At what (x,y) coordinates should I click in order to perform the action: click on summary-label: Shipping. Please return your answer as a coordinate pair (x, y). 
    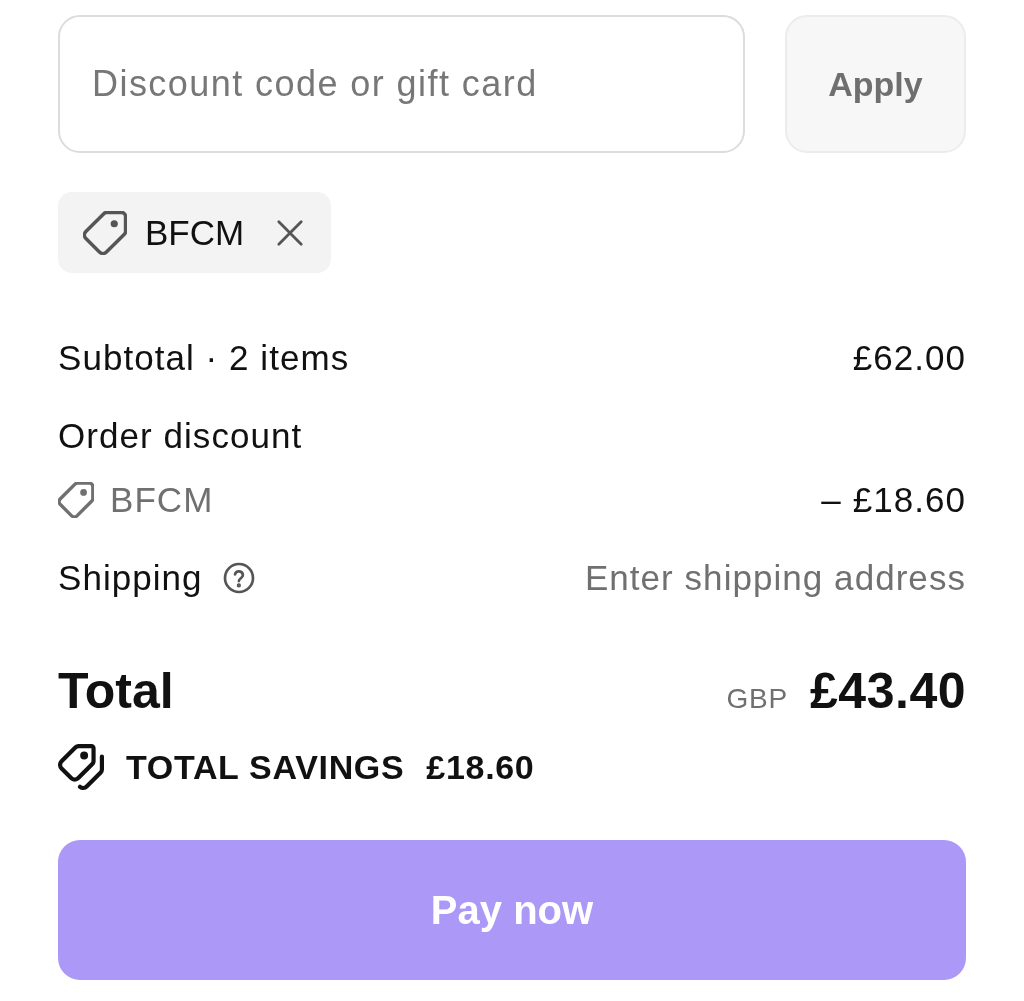
    Looking at the image, I should click on (130, 578).